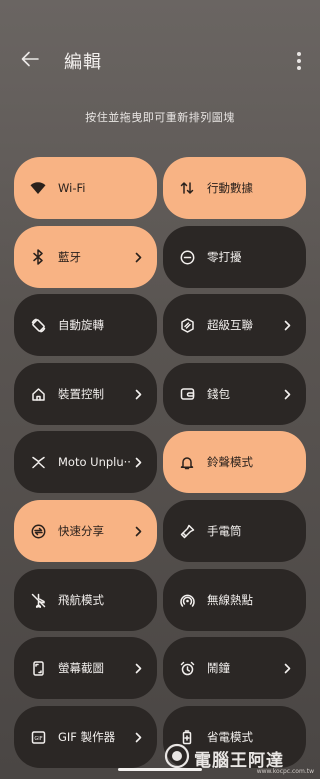 Image resolution: width=320 pixels, height=779 pixels. I want to click on mobile-data-icon, so click(187, 188).